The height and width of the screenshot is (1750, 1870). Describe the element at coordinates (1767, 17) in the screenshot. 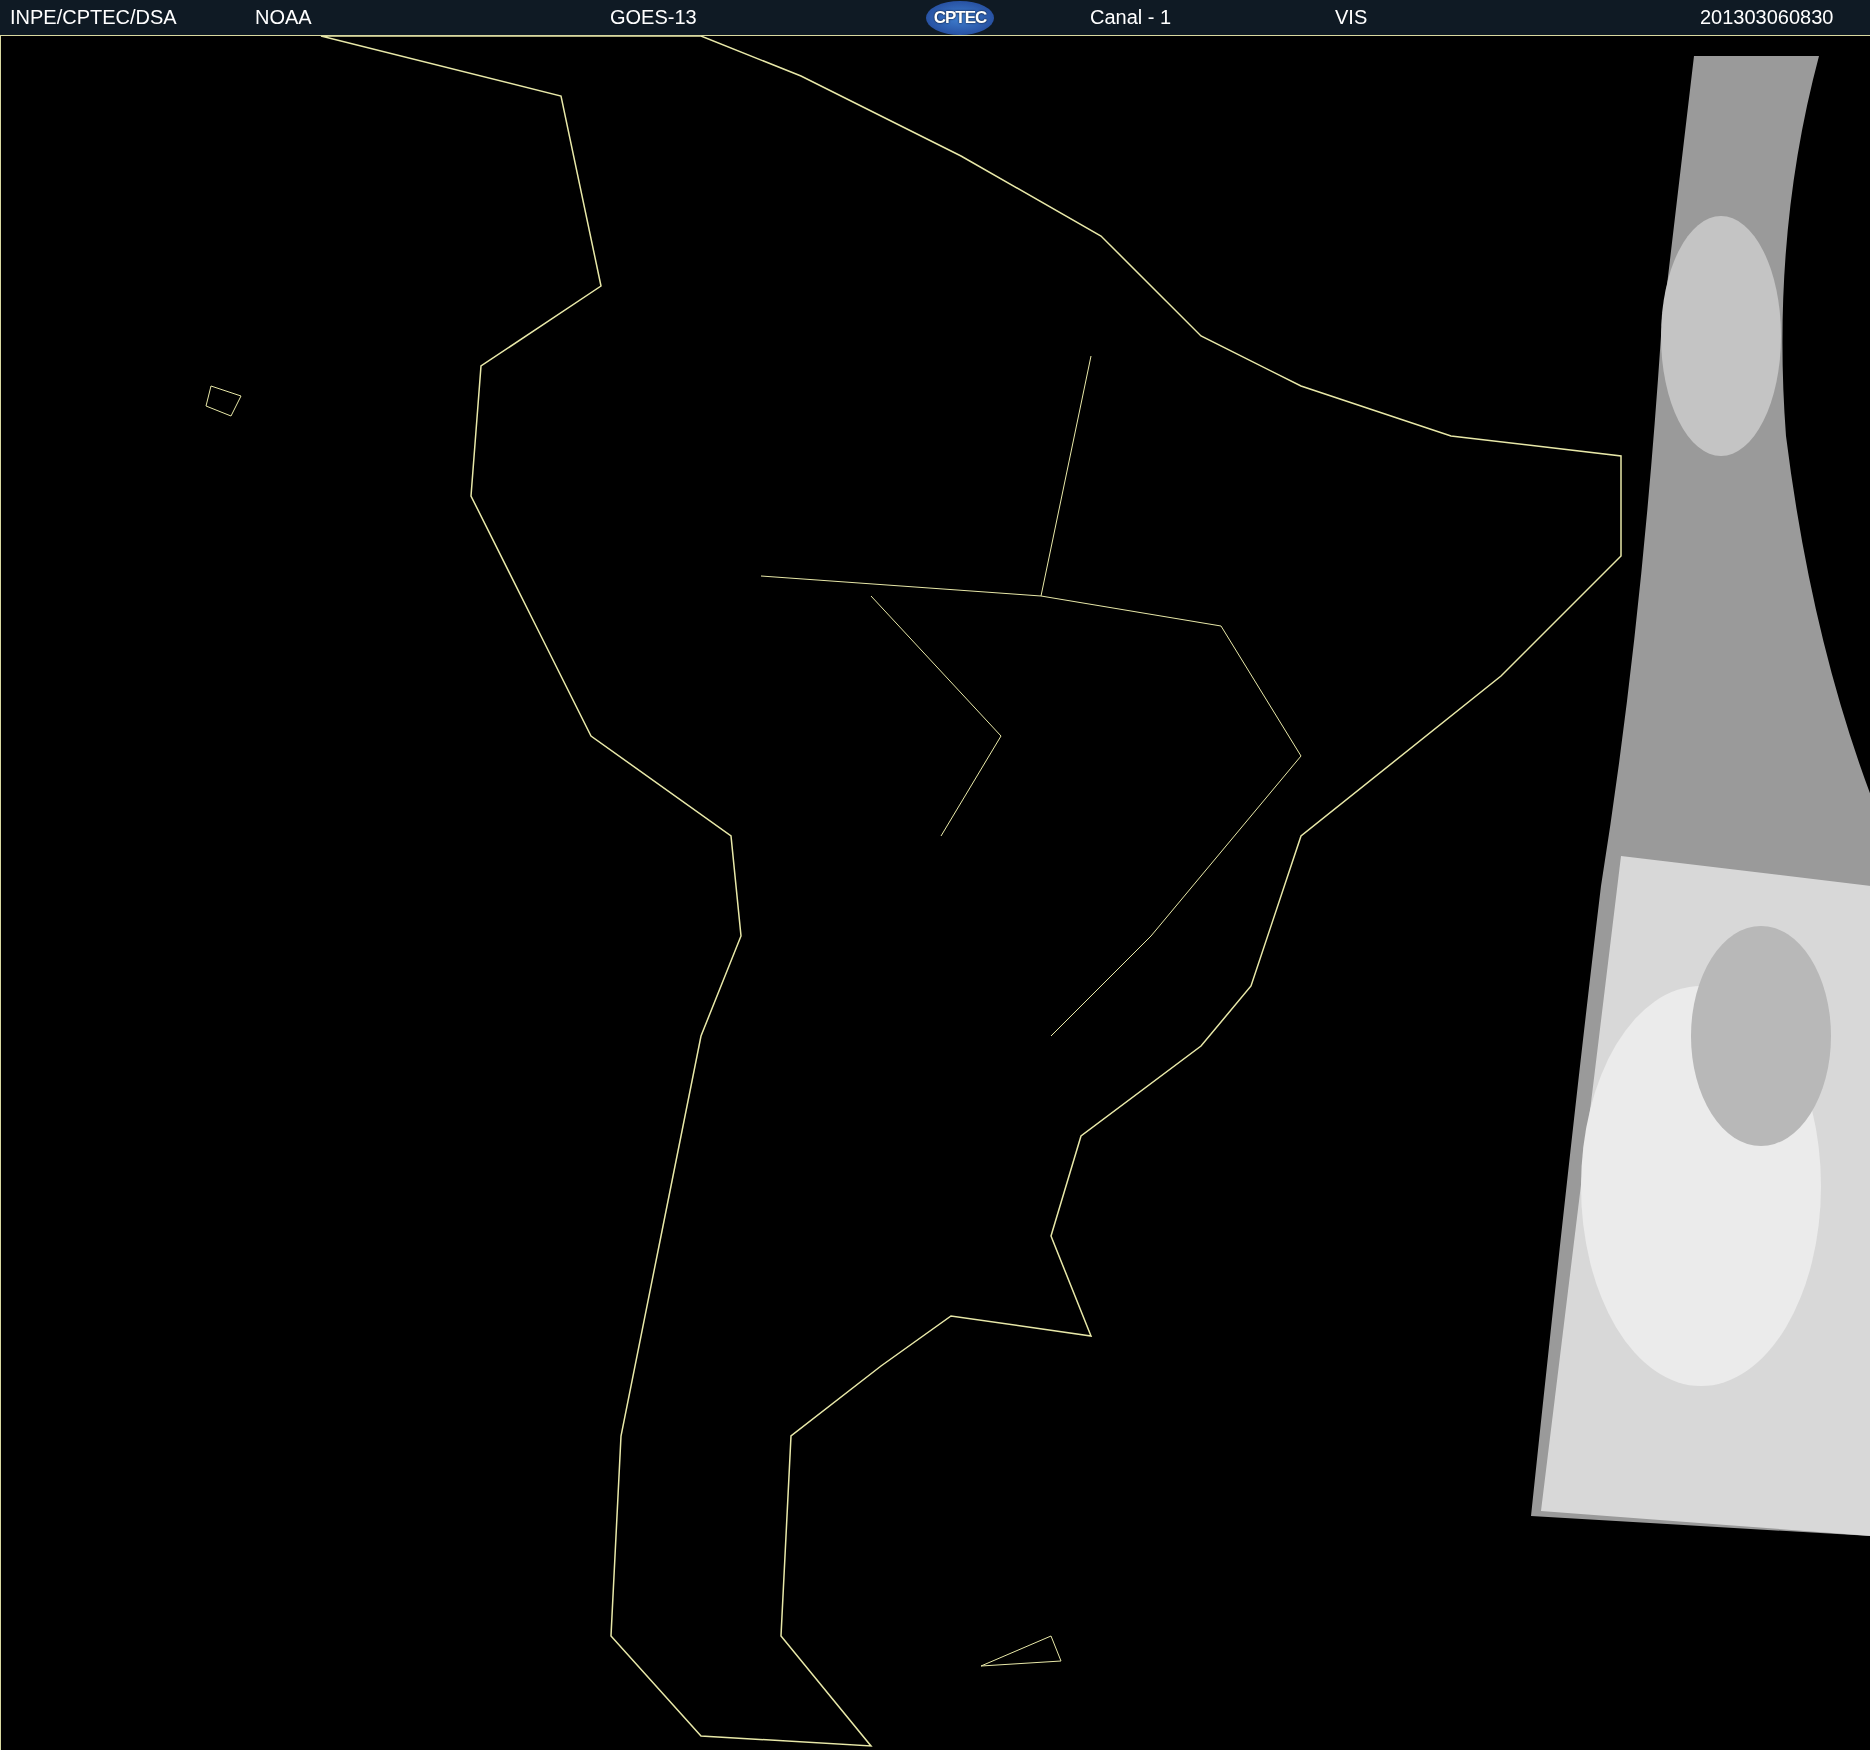

I see `timestamp-label: 201303060830` at that location.